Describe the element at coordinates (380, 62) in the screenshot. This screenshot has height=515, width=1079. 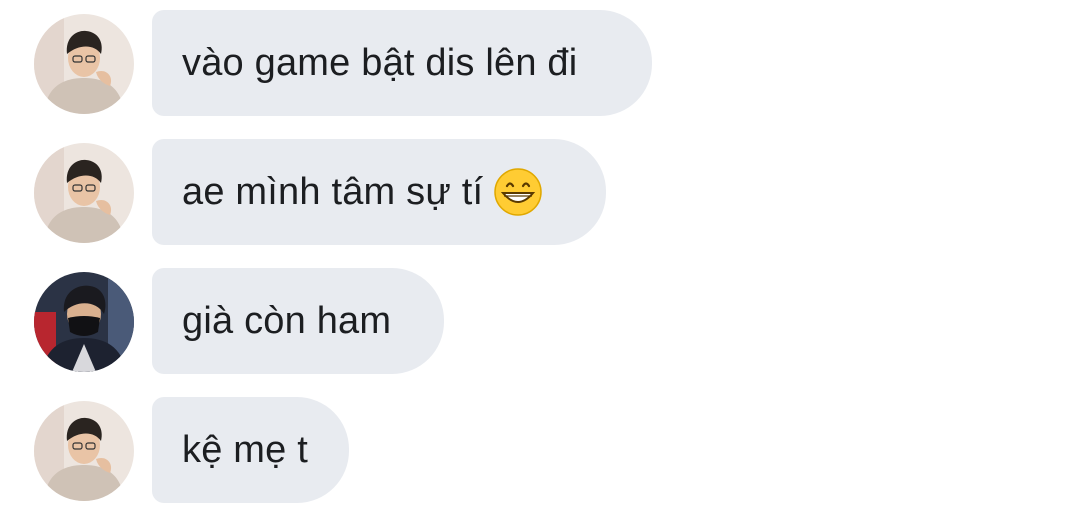
I see `message-text: vào game bật dis lên đi` at that location.